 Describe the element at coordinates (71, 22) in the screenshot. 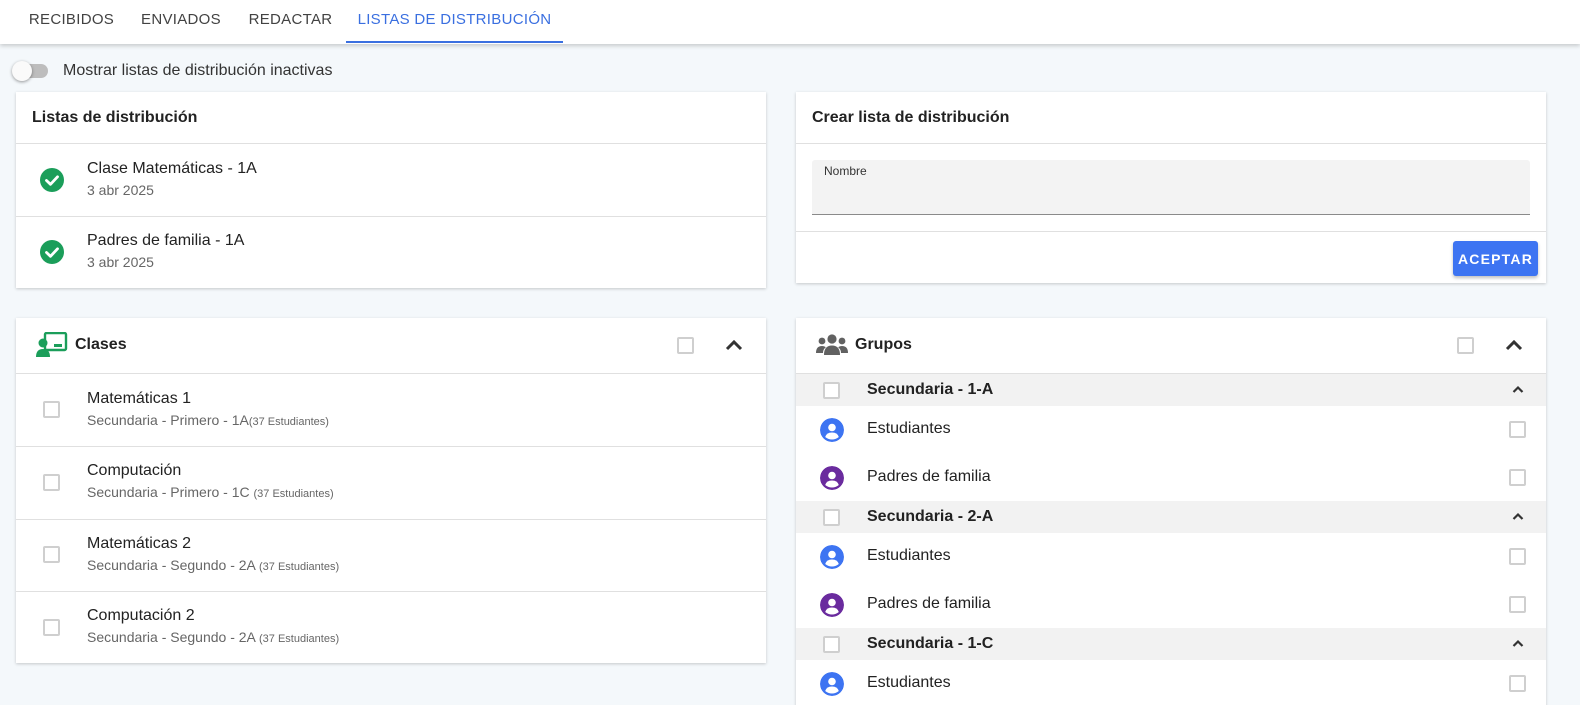

I see `tab-recibidos: RECIBIDOS` at that location.